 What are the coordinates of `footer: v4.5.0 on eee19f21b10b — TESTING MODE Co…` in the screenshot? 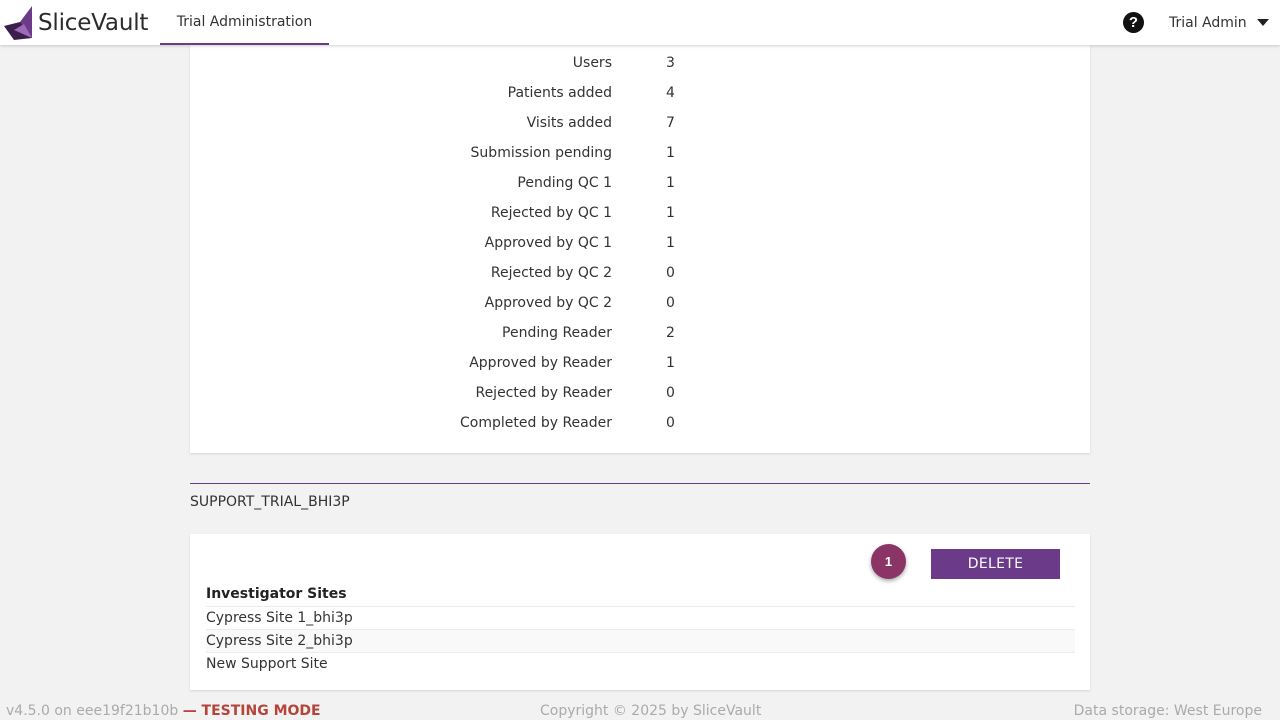 It's located at (640, 711).